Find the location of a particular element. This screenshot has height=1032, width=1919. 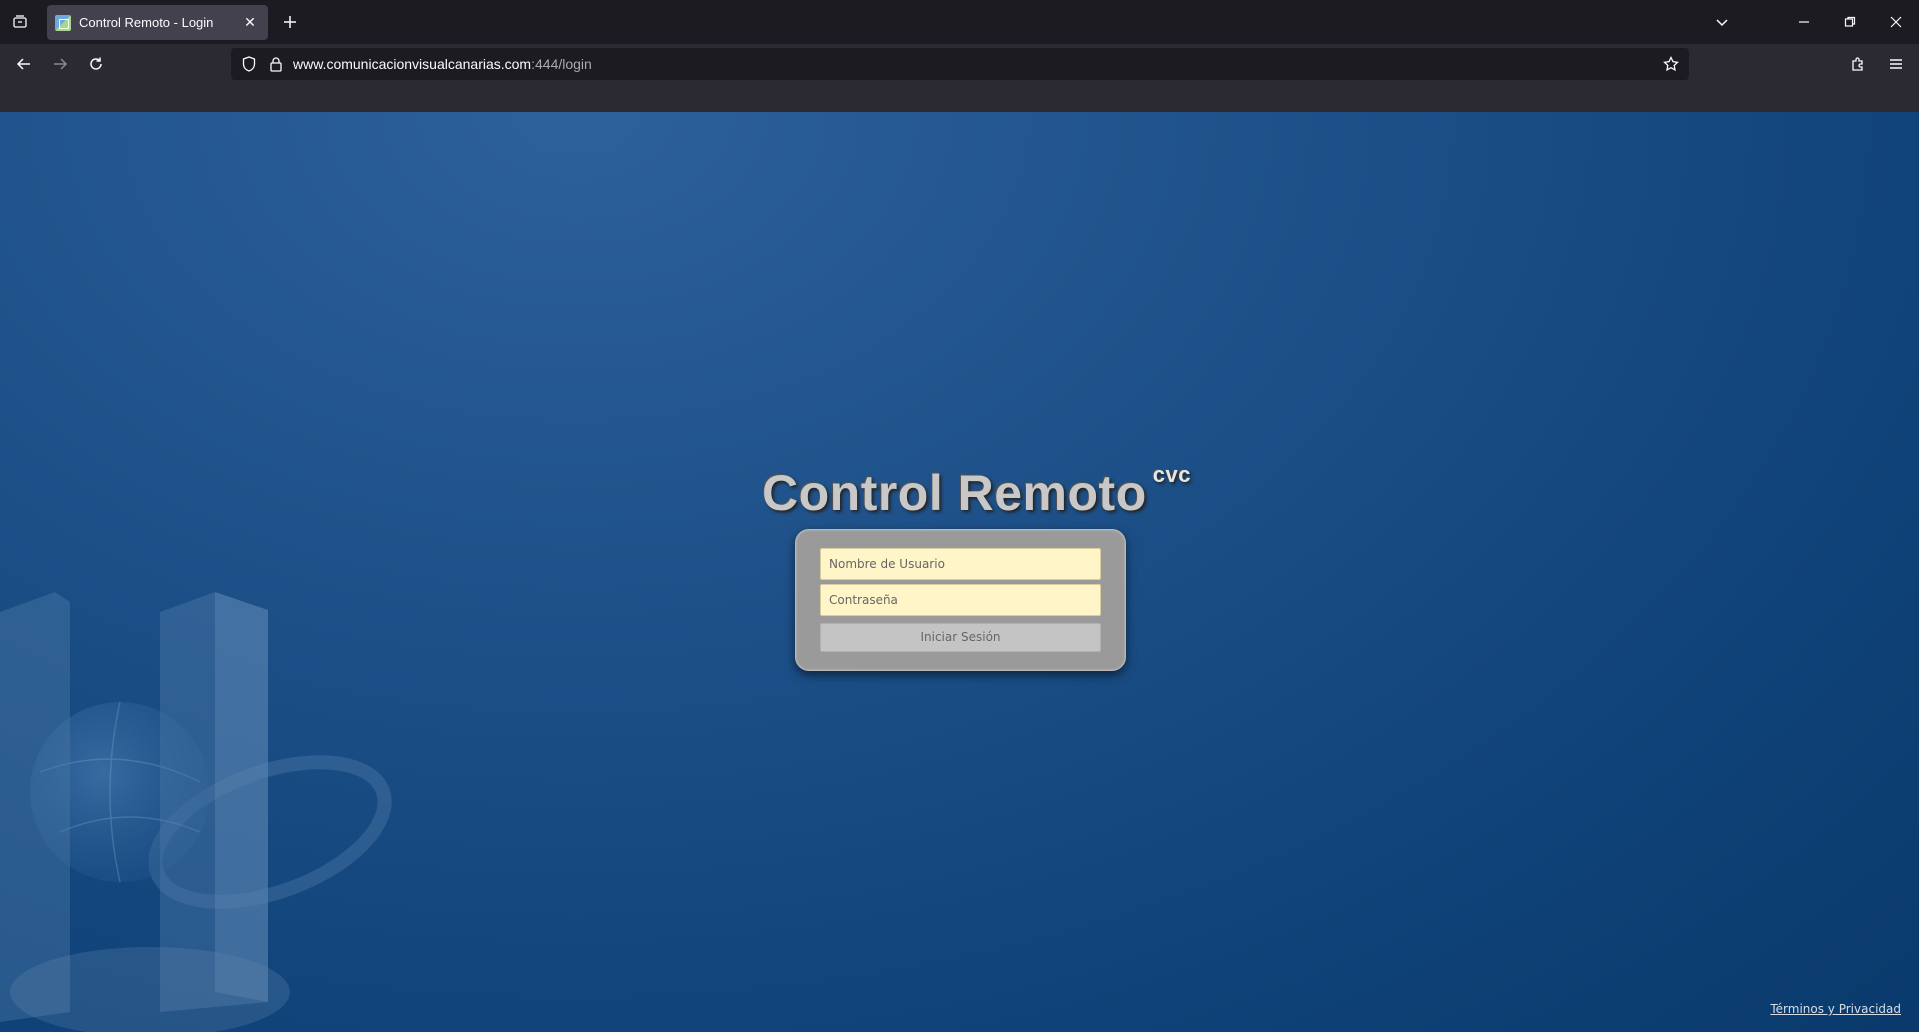

forward-arrow-icon is located at coordinates (60, 64).